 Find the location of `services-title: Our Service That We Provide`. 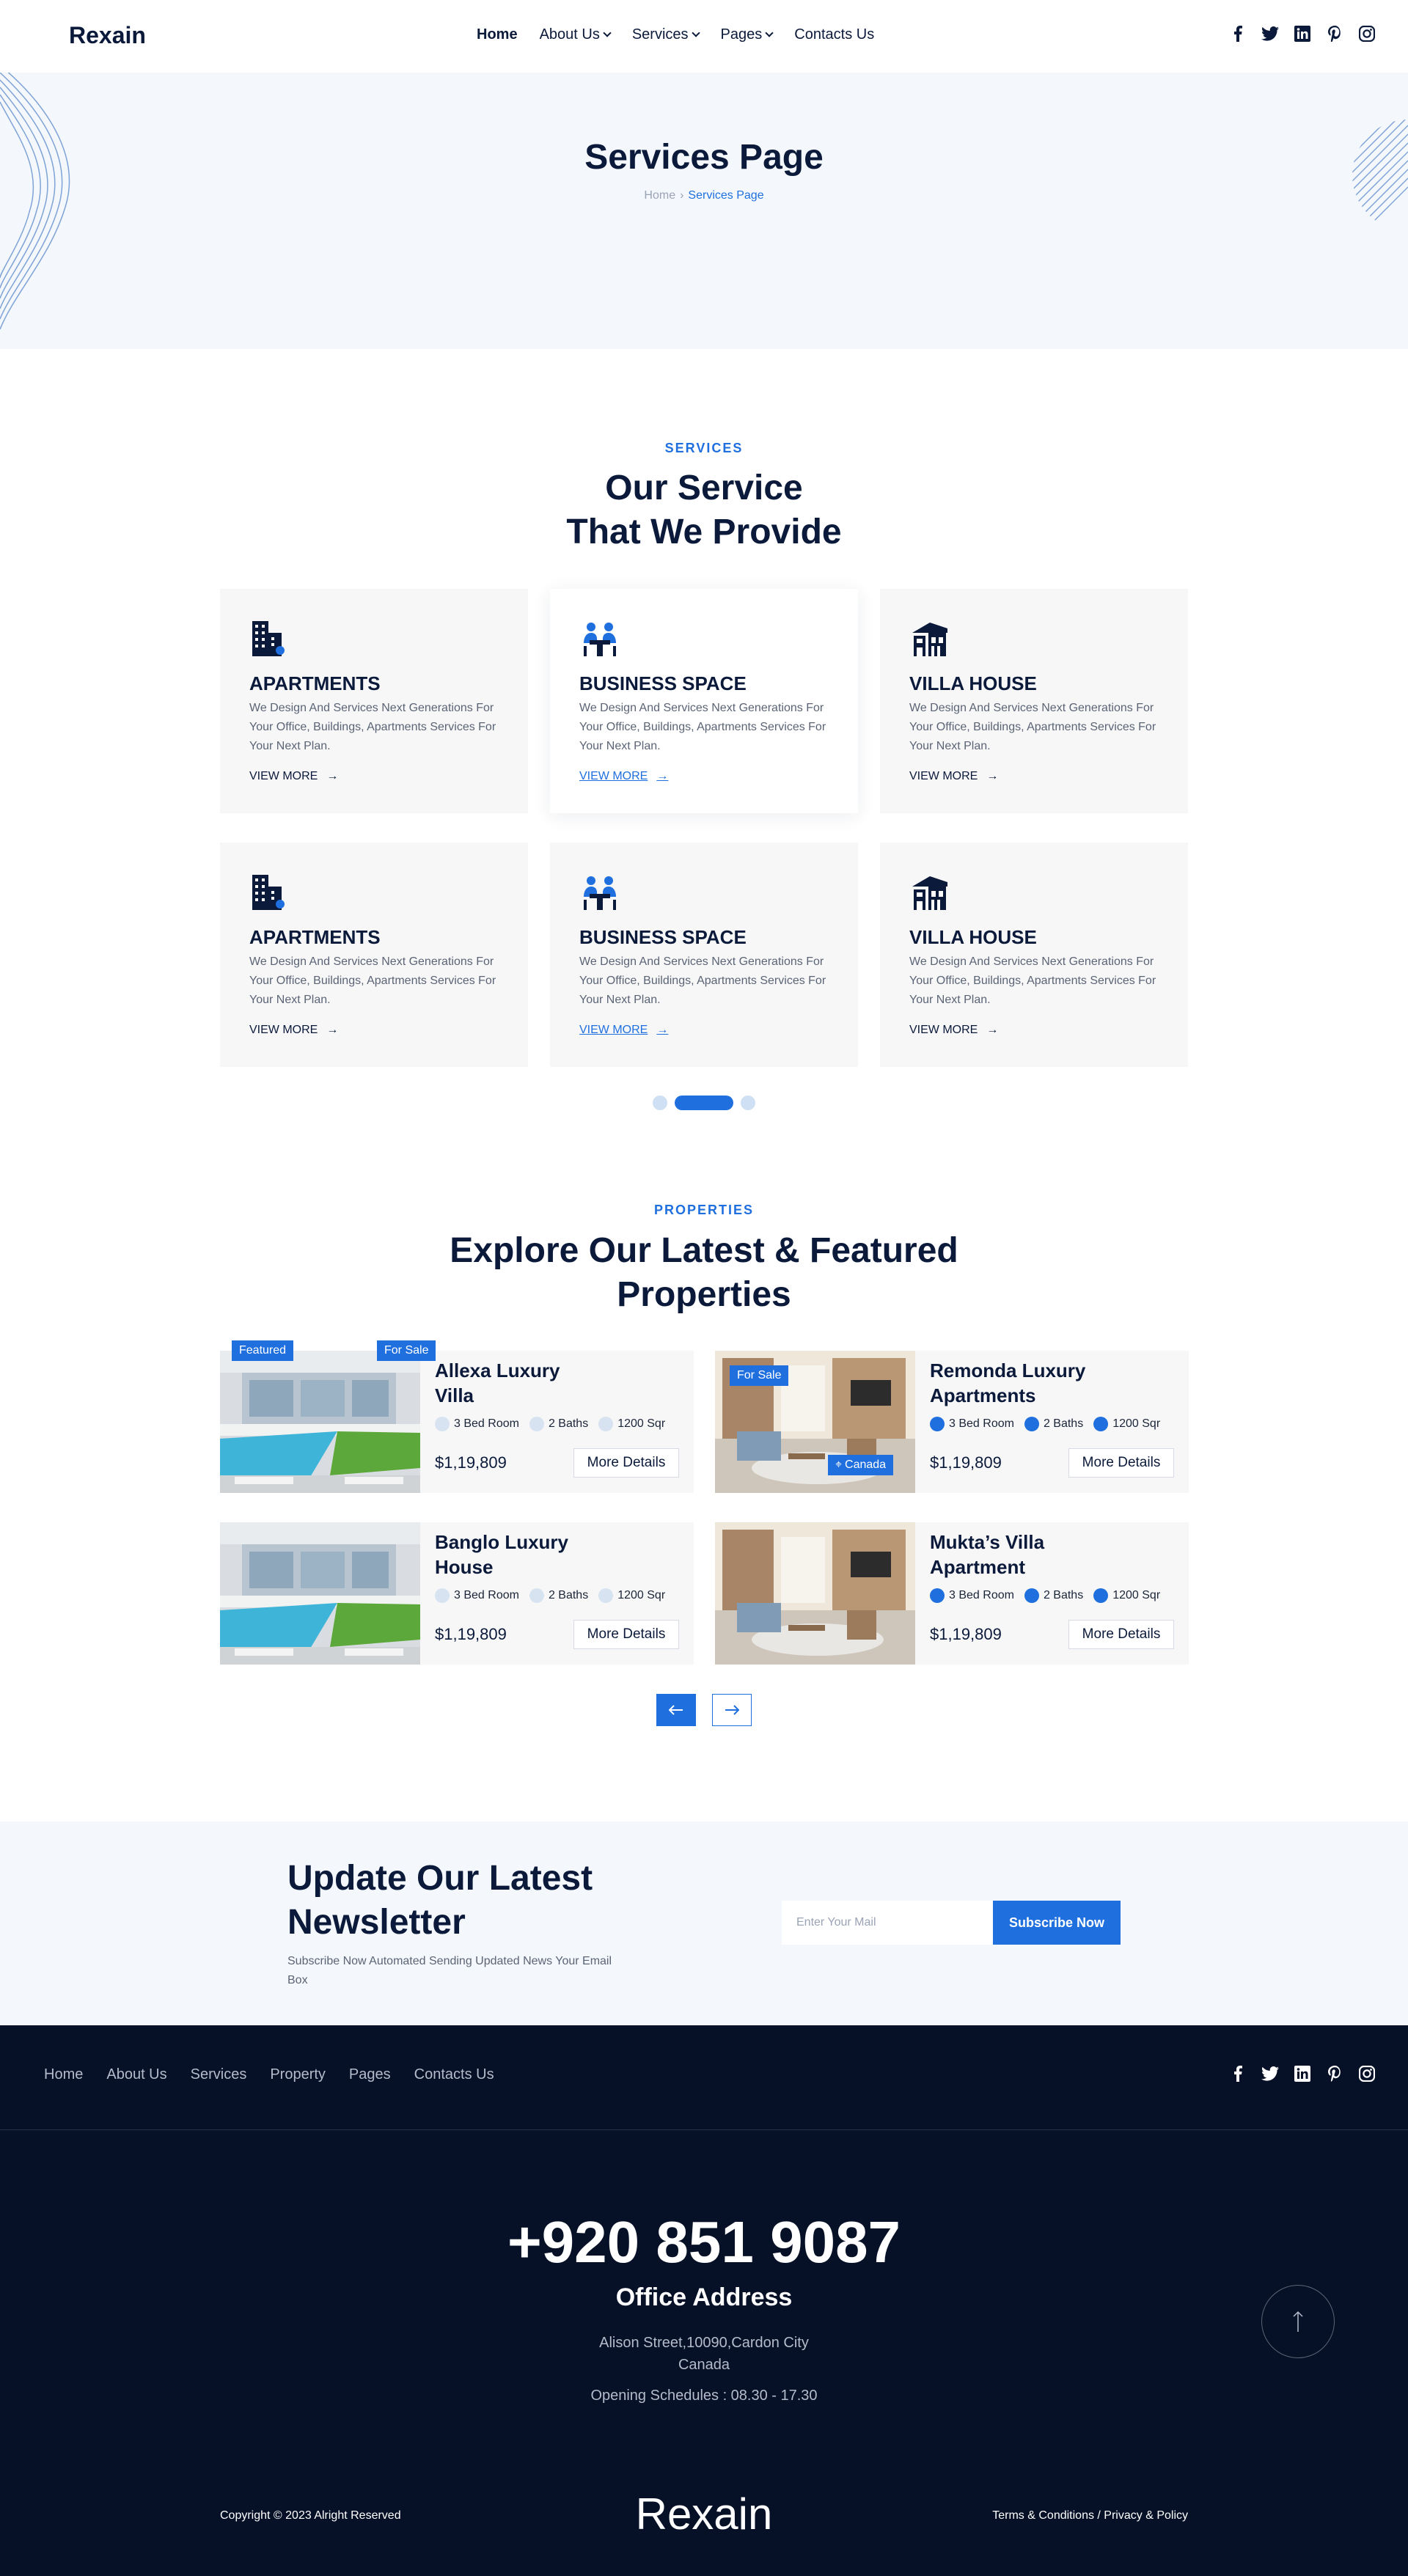

services-title: Our Service That We Provide is located at coordinates (704, 510).